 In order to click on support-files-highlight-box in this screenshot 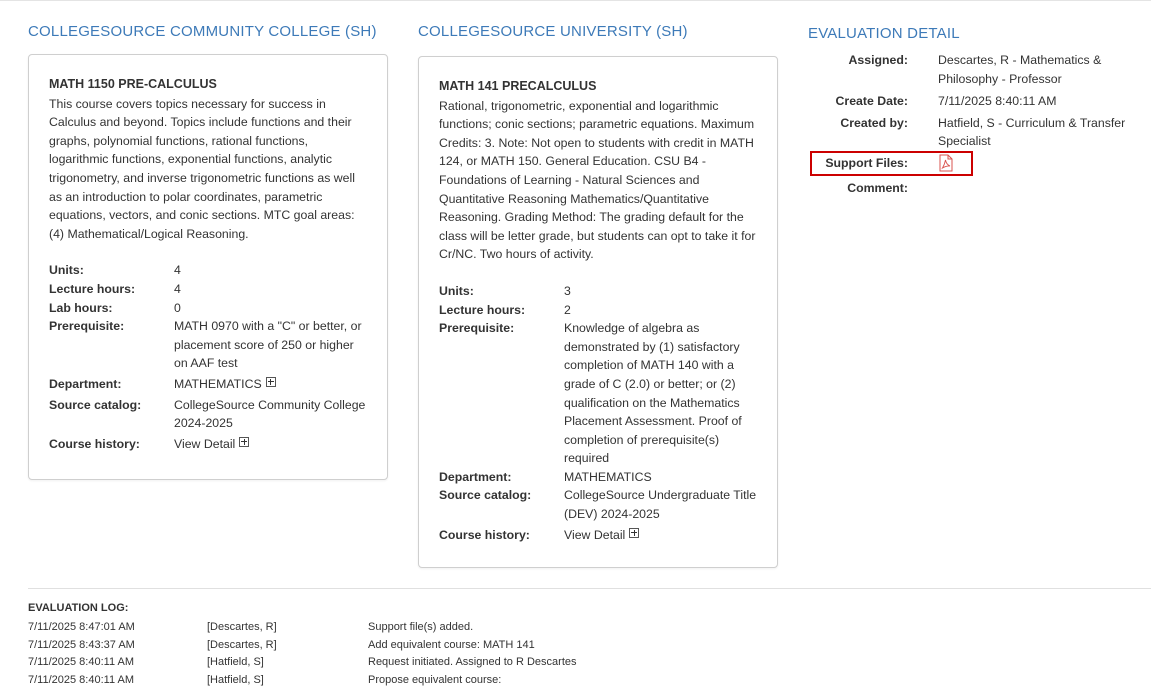, I will do `click(891, 163)`.